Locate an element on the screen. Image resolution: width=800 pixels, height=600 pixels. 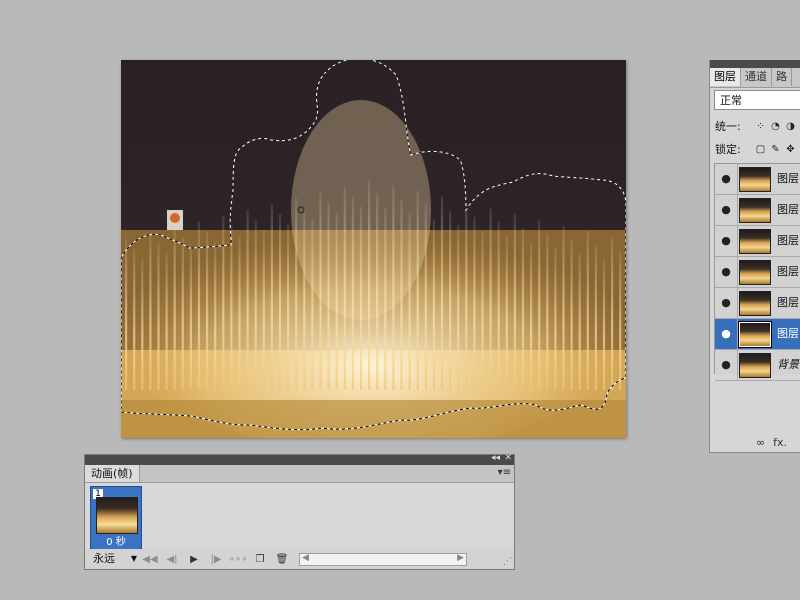
loop-options-select: 永远 ▼ is located at coordinates (112, 559).